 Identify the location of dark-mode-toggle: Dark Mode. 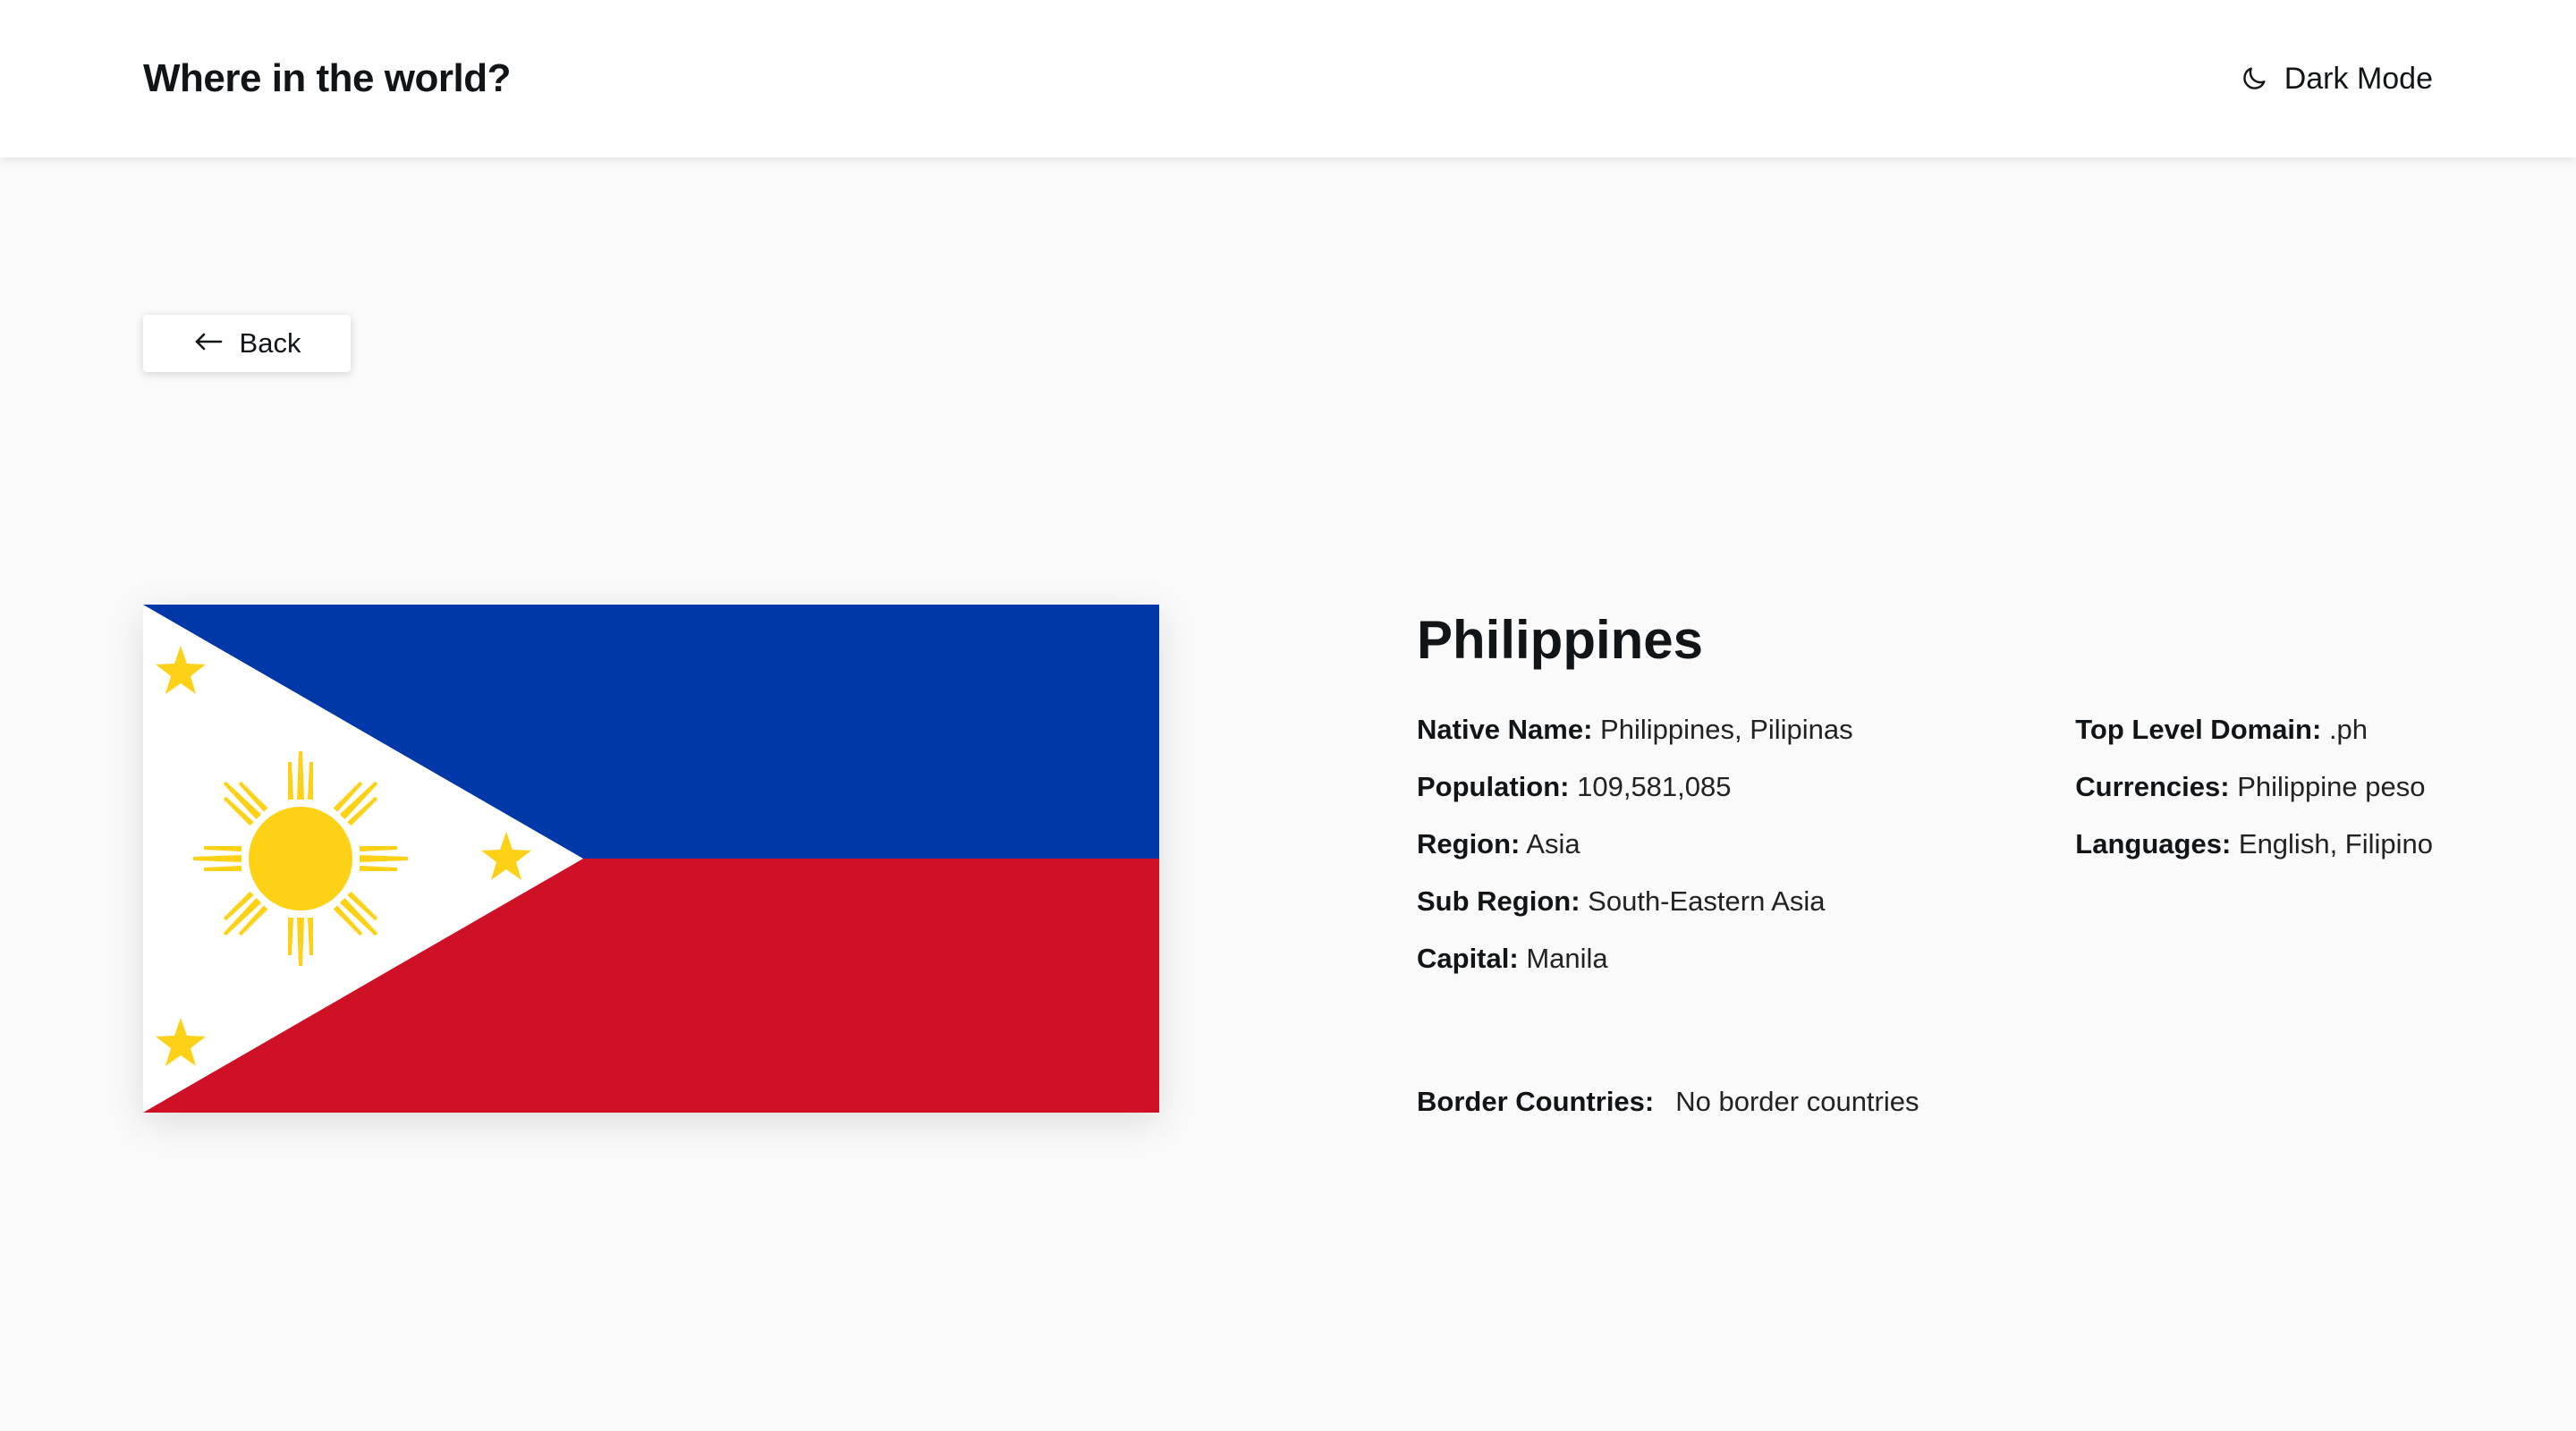
(2336, 80).